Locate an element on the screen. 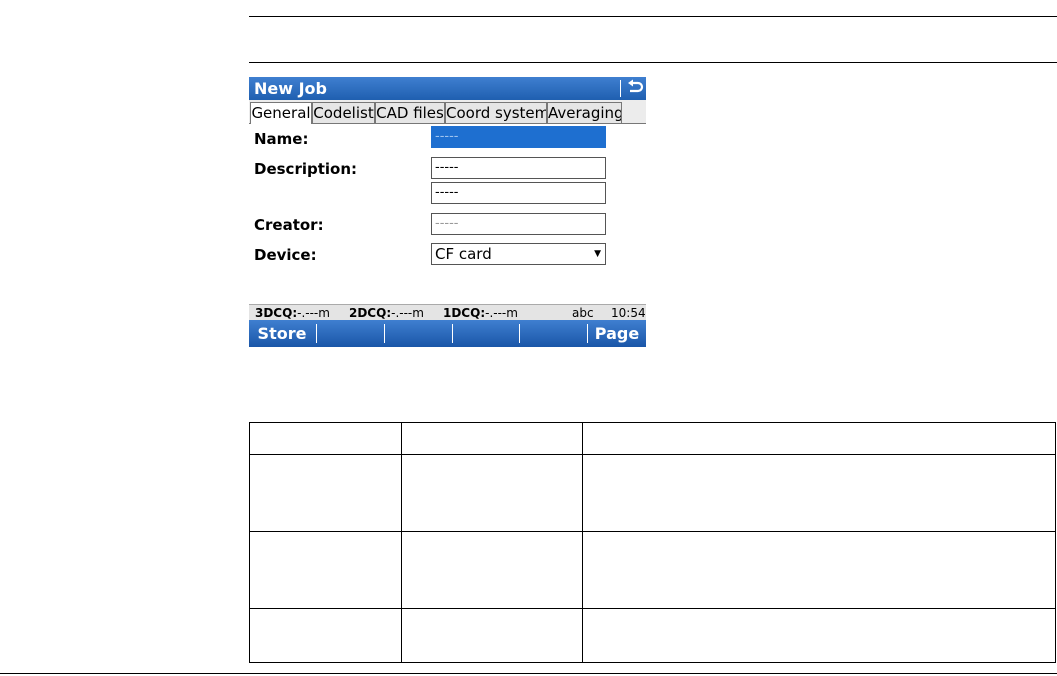 This screenshot has height=676, width=1057. title-bar: New Job is located at coordinates (447, 88).